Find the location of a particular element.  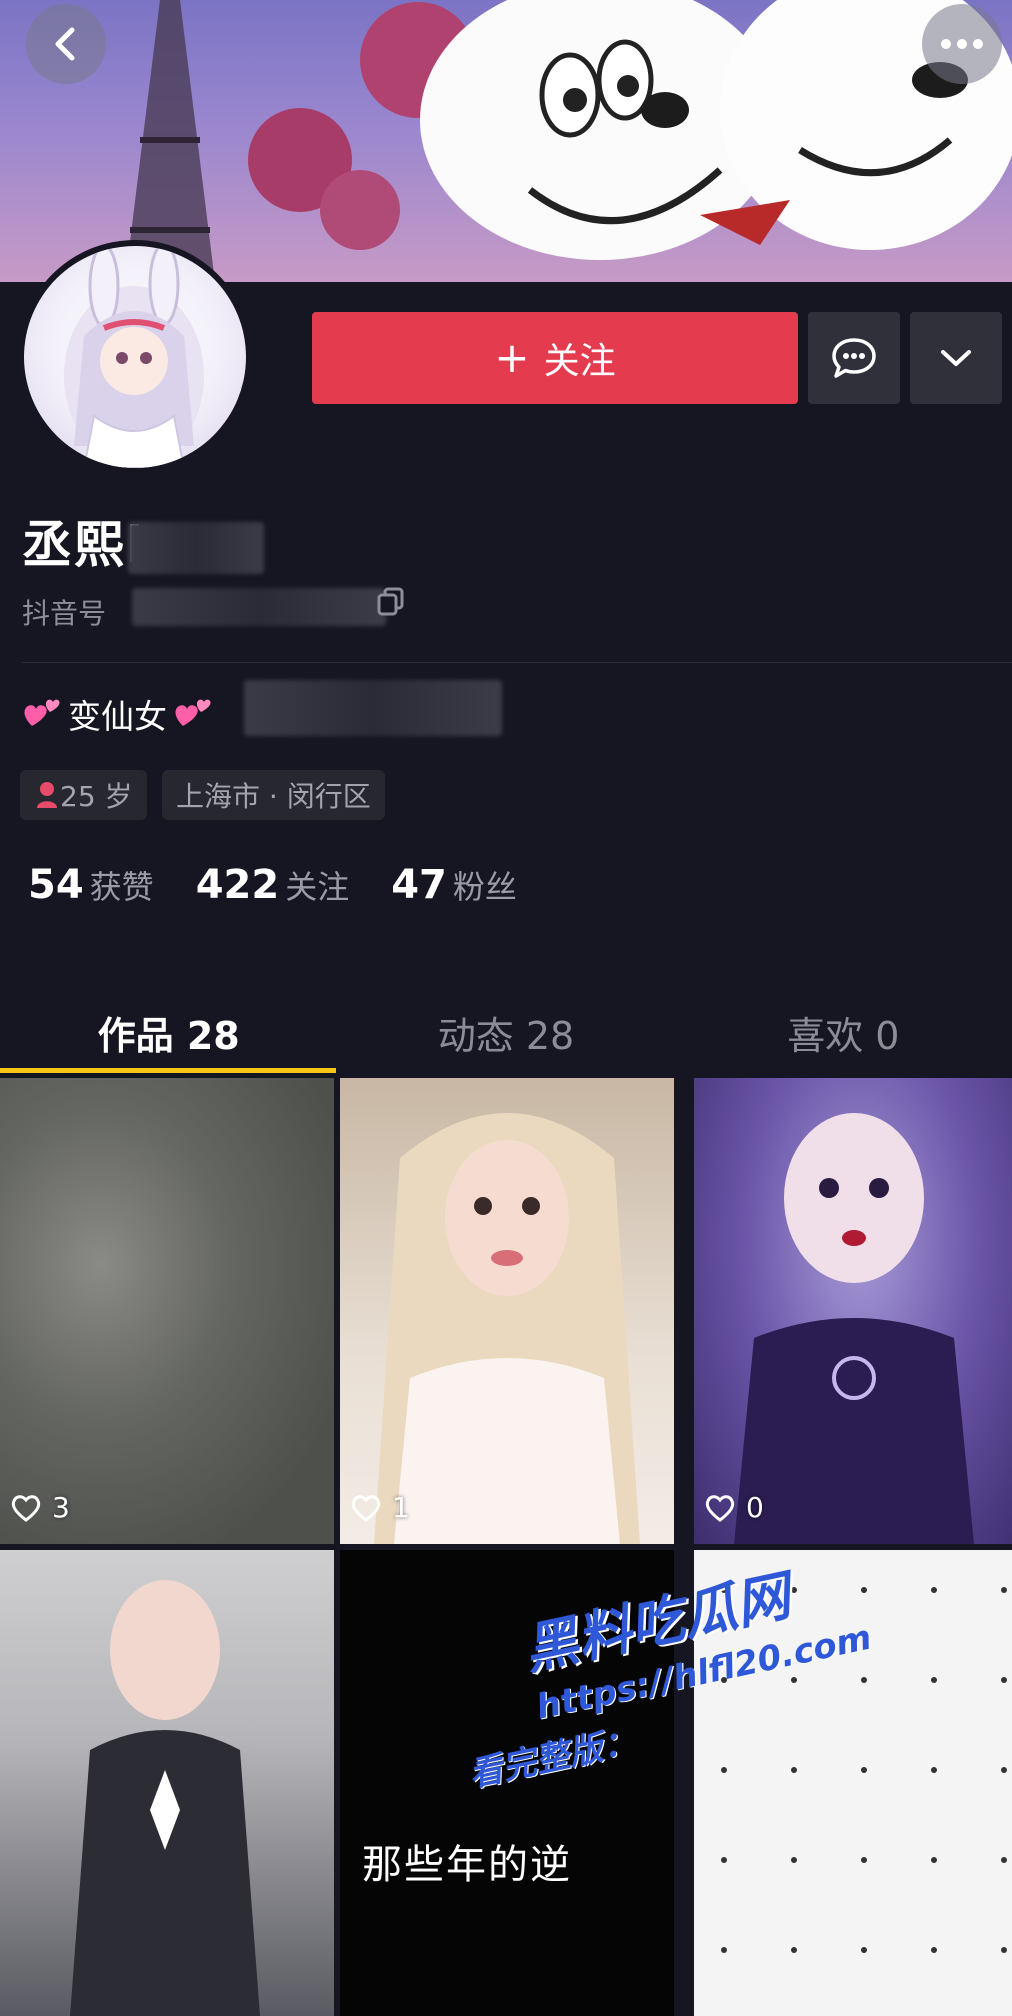

age-tag: 25 岁 is located at coordinates (83, 795).